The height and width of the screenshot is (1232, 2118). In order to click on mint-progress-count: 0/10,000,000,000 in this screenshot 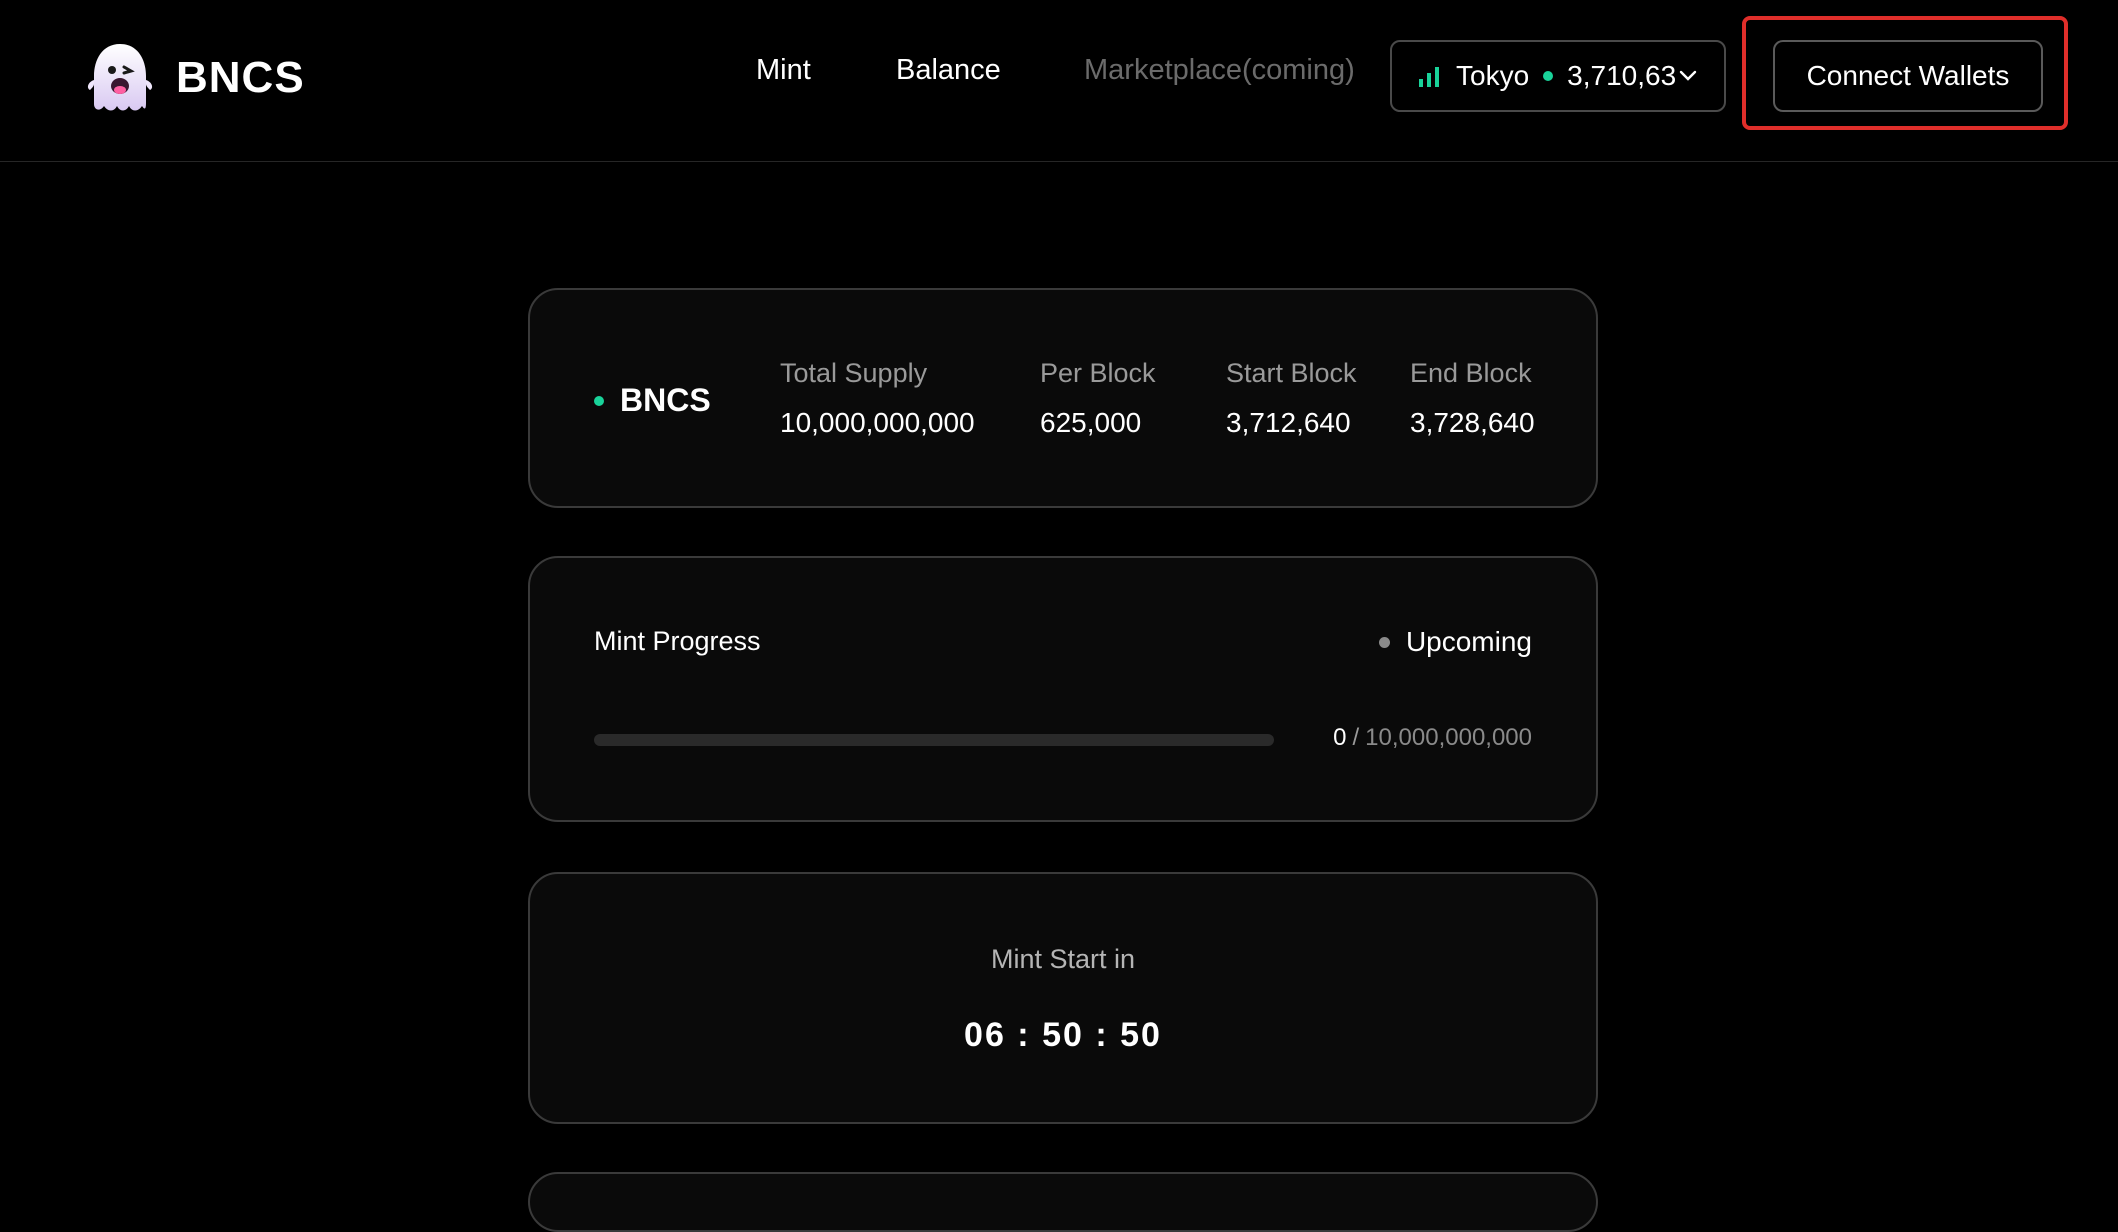, I will do `click(1432, 738)`.